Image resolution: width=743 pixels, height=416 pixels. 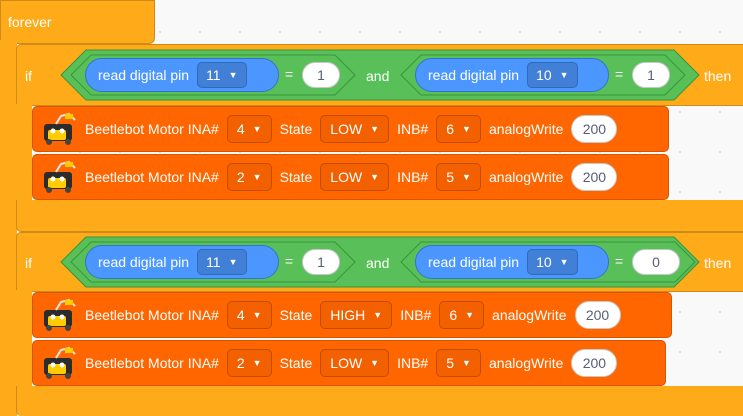 I want to click on if-block-1-arm, so click(x=24, y=154).